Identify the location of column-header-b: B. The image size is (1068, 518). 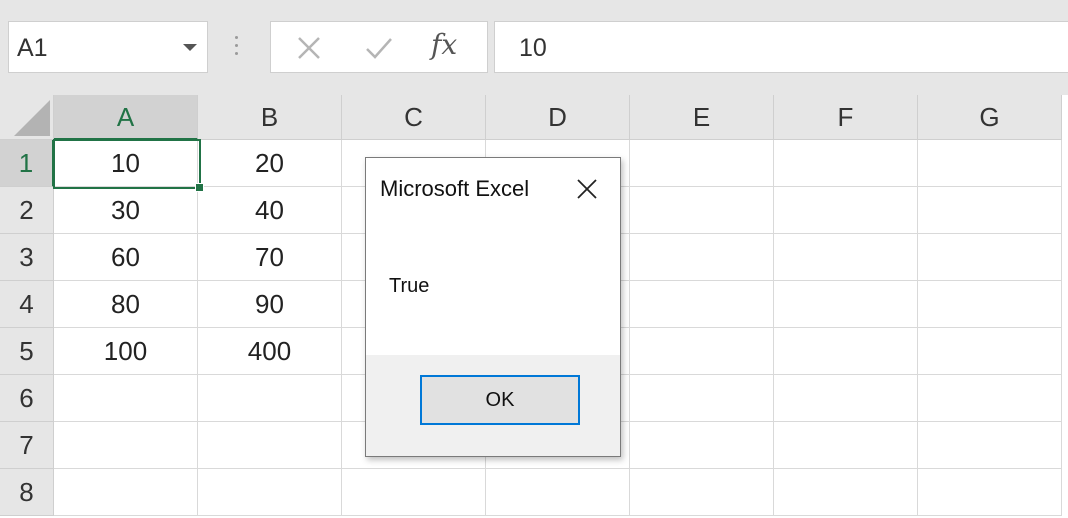
(270, 117).